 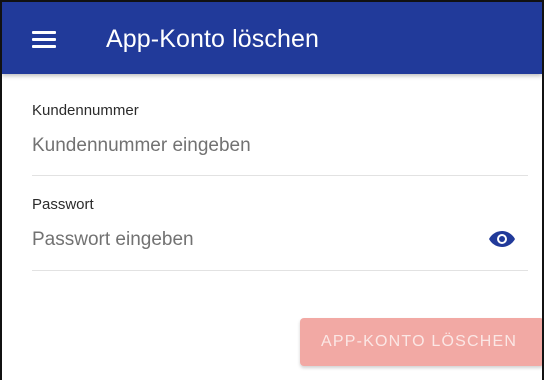 What do you see at coordinates (252, 240) in the screenshot?
I see `password-input` at bounding box center [252, 240].